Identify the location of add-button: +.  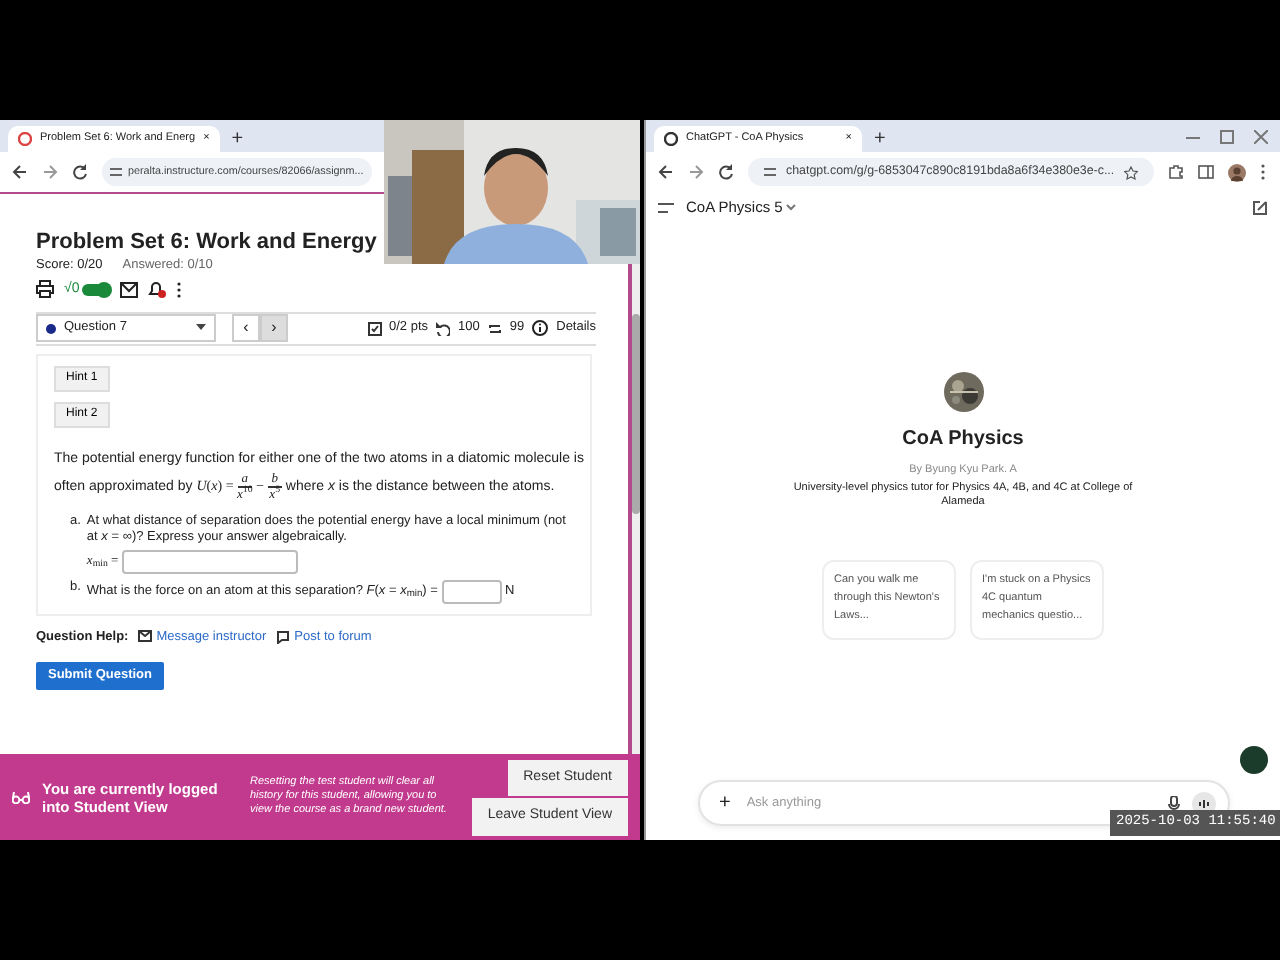
(725, 803).